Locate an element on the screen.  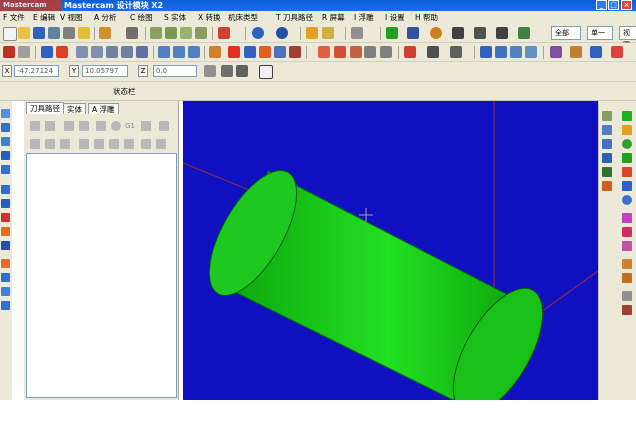
shade-icon is located at coordinates (224, 33).